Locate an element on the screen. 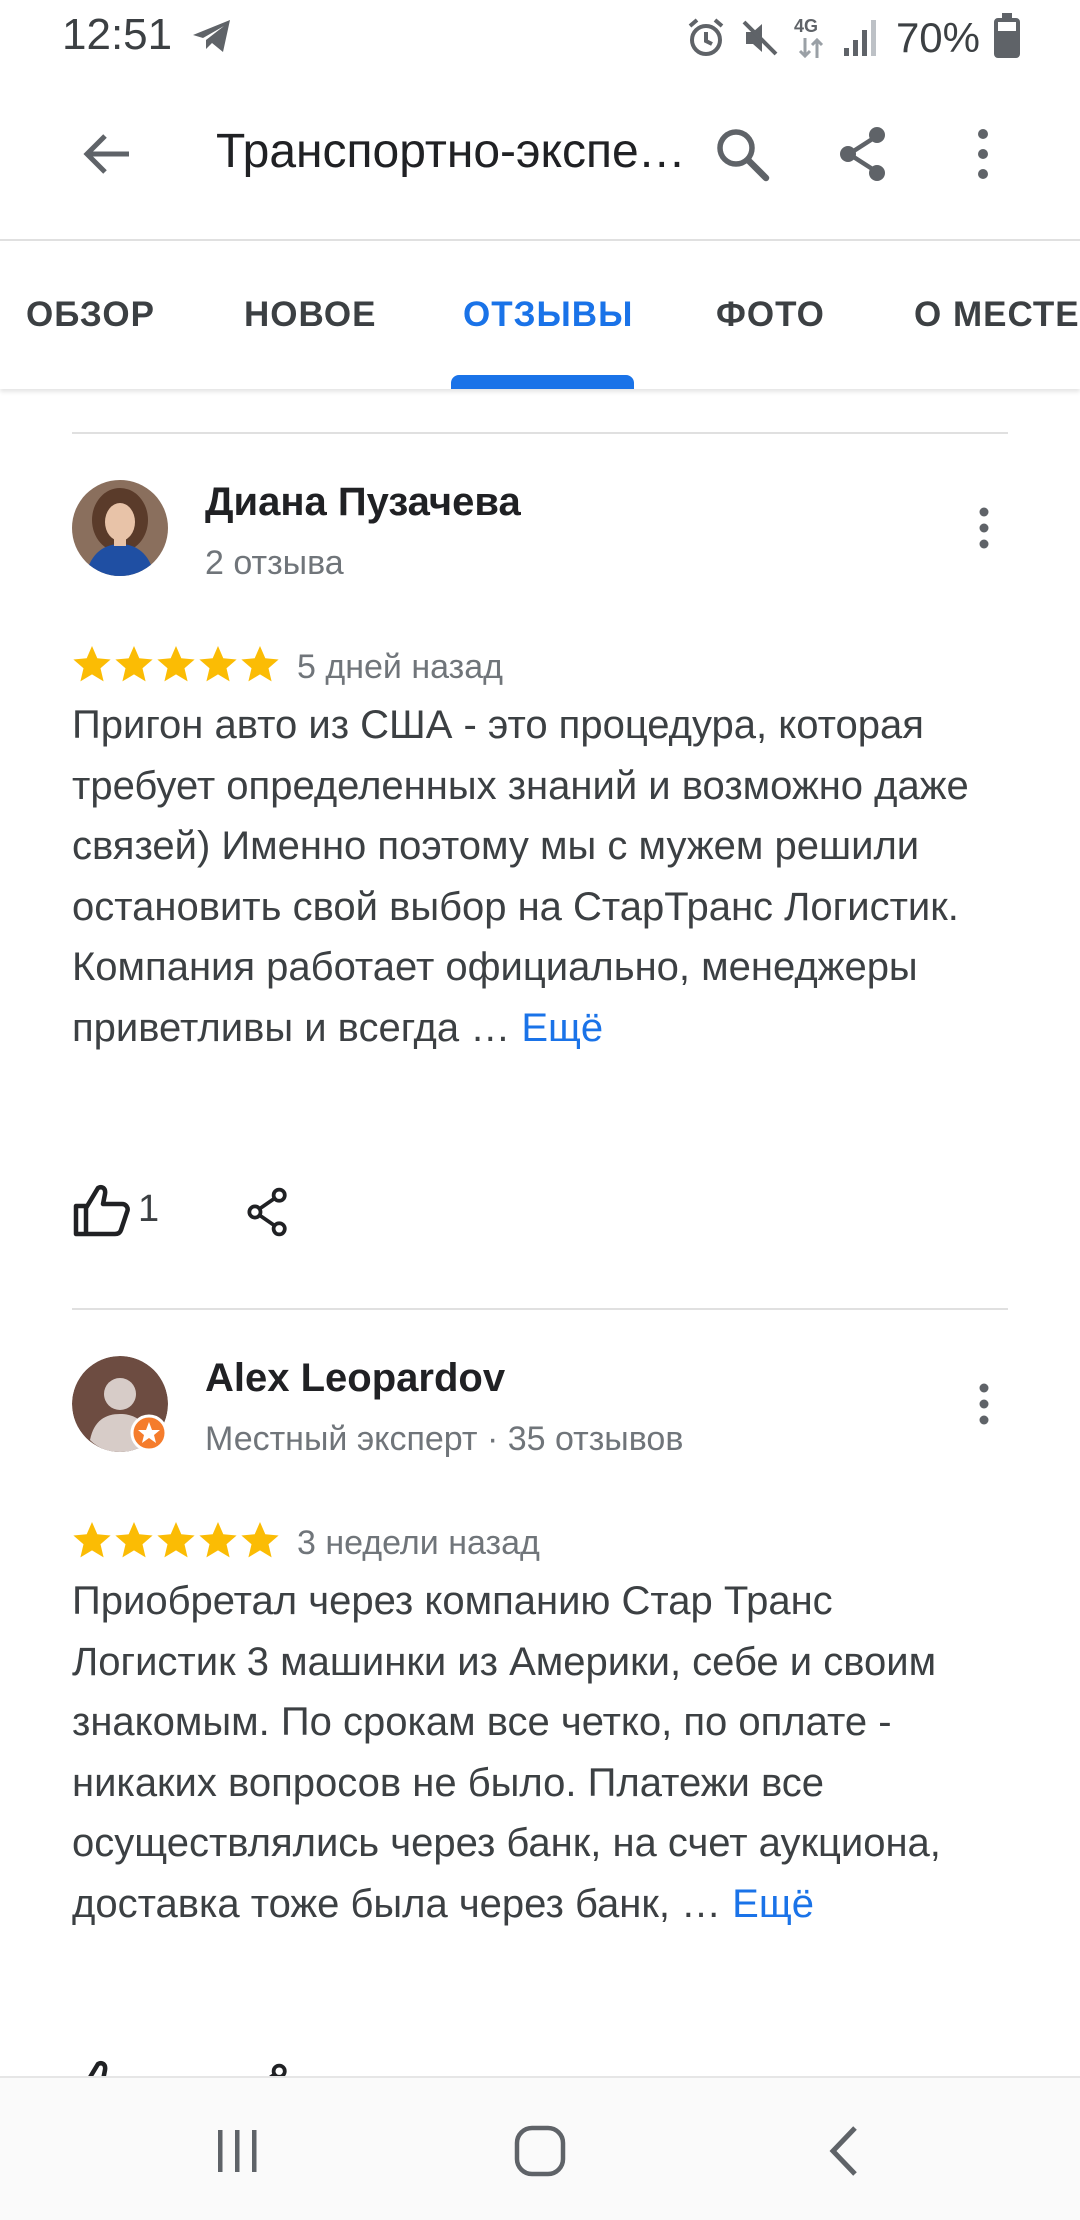  tab-photos: ФОТО is located at coordinates (770, 315).